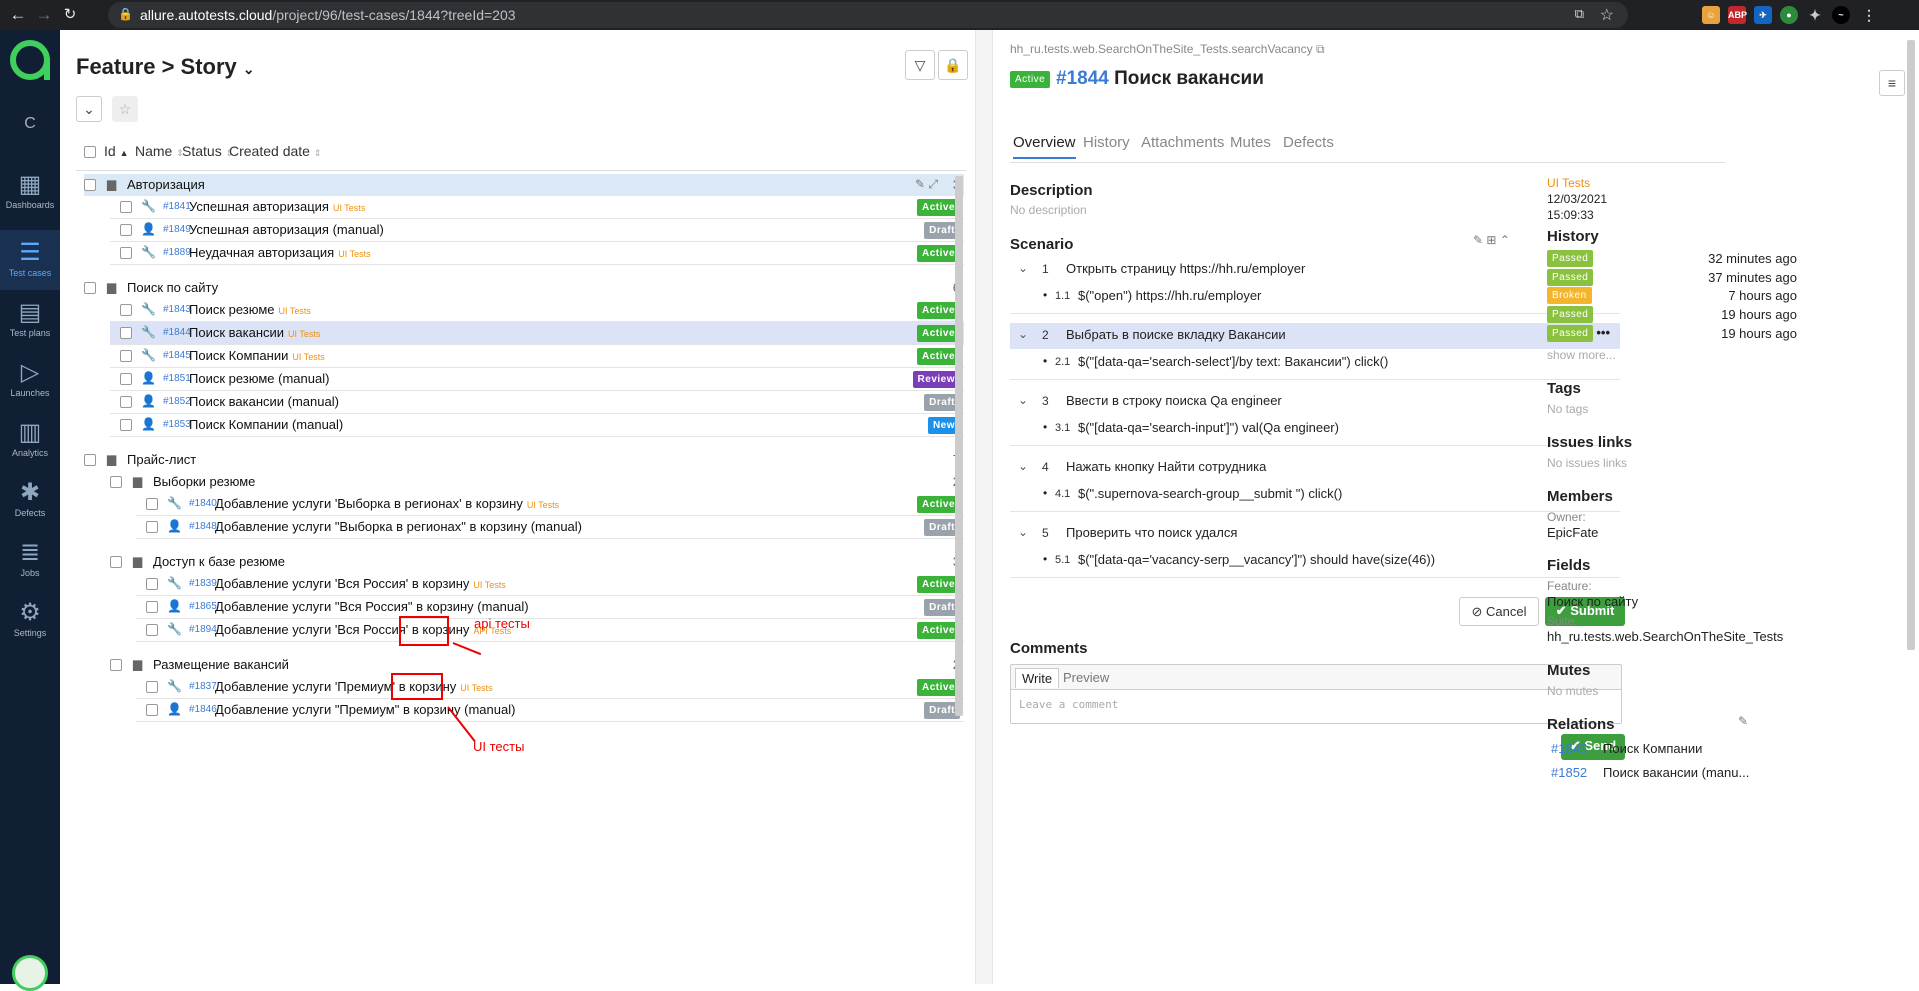 Image resolution: width=1919 pixels, height=991 pixels. What do you see at coordinates (203, 526) in the screenshot?
I see `test-case-id: #1848` at bounding box center [203, 526].